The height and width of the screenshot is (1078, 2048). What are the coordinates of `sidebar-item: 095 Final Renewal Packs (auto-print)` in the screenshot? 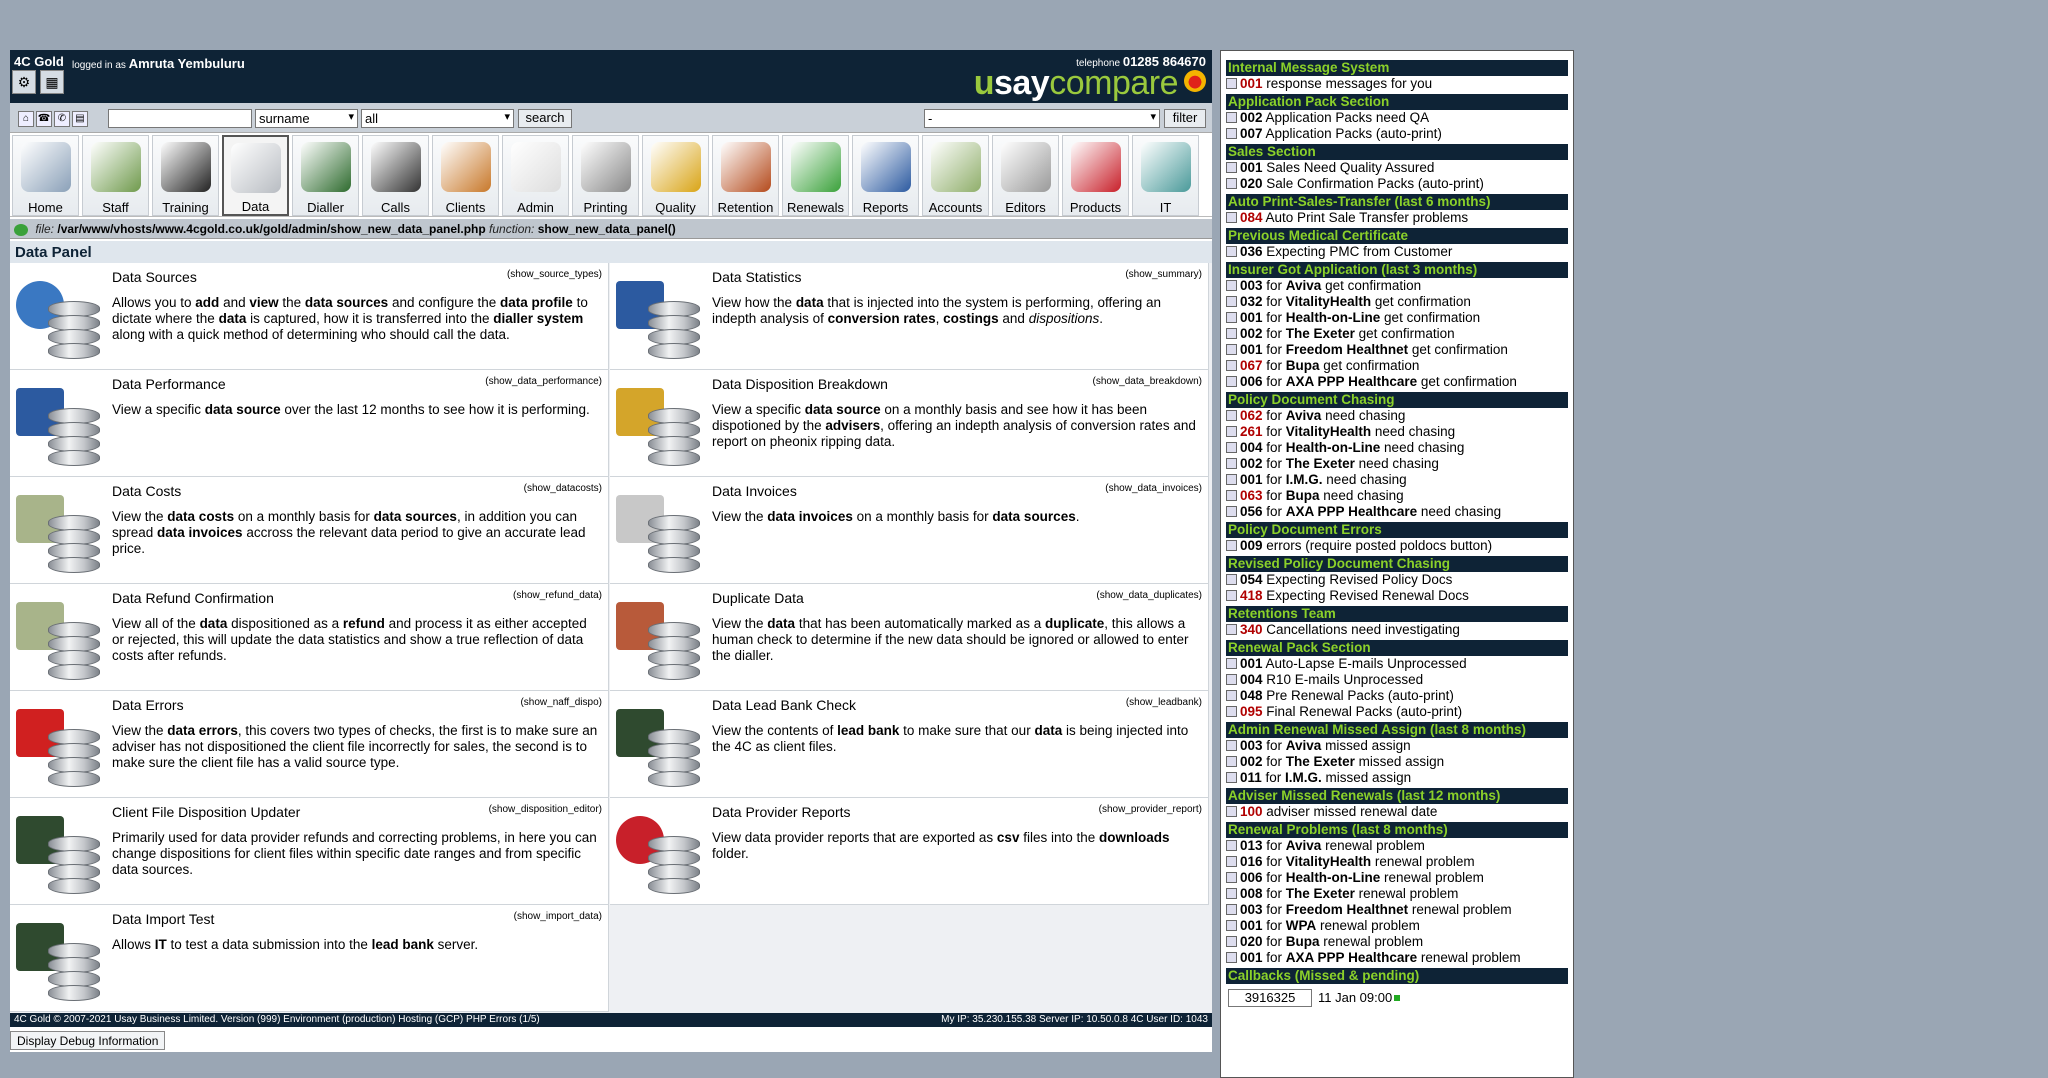 It's located at (1397, 712).